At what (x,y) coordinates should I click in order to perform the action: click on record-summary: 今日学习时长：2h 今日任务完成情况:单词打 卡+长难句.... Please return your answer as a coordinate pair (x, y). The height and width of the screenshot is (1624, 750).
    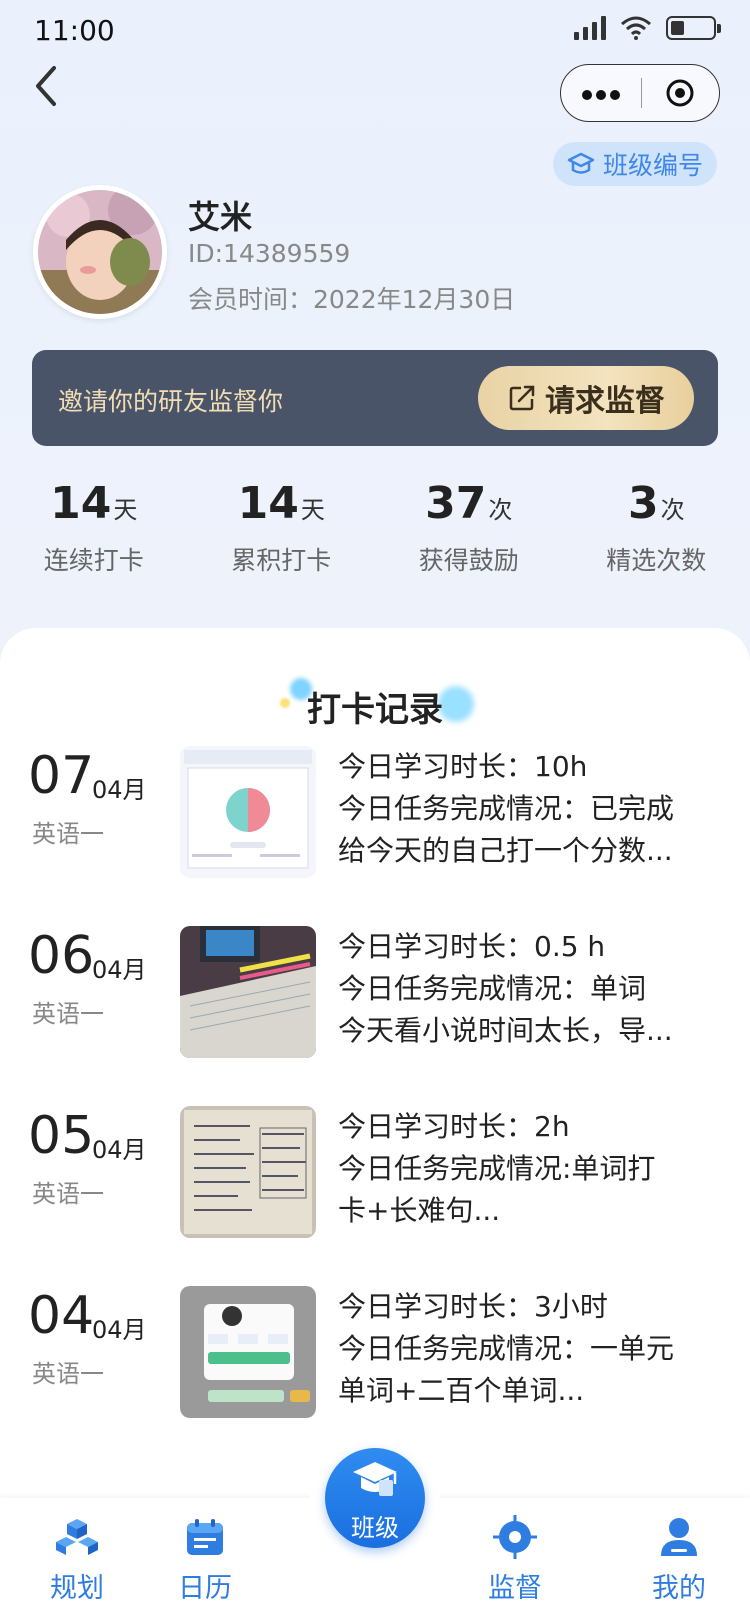
    Looking at the image, I should click on (528, 1169).